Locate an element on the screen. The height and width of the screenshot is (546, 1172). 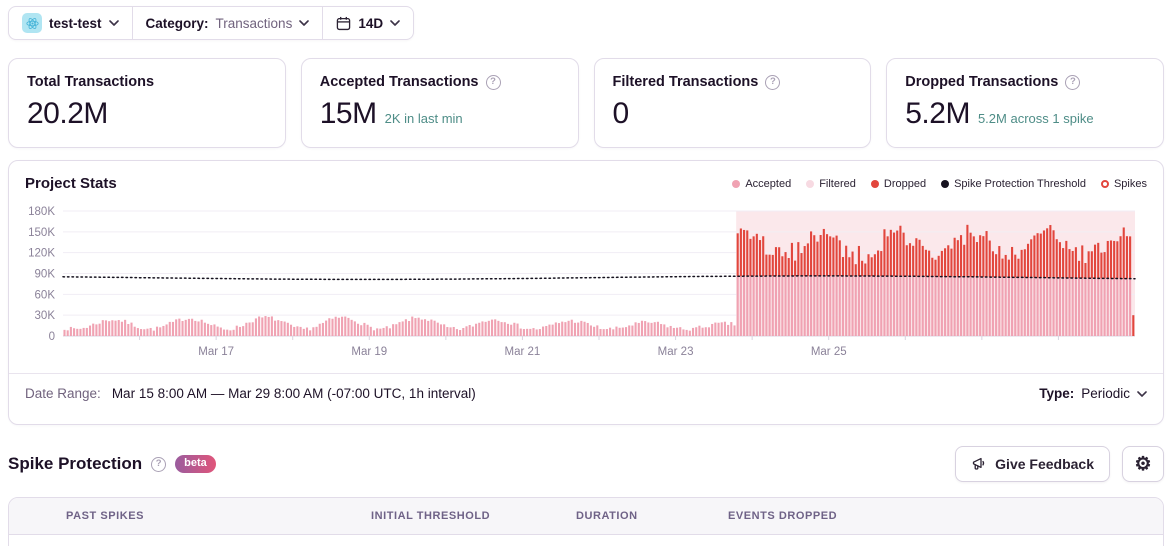
legend-label: Filtered is located at coordinates (837, 183).